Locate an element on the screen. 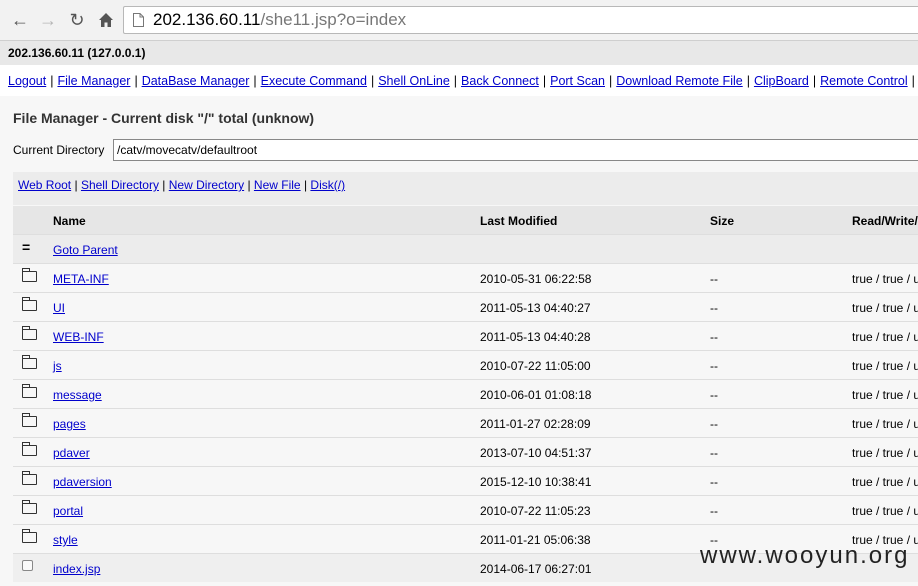  watermark: www.wooyun.org is located at coordinates (805, 555).